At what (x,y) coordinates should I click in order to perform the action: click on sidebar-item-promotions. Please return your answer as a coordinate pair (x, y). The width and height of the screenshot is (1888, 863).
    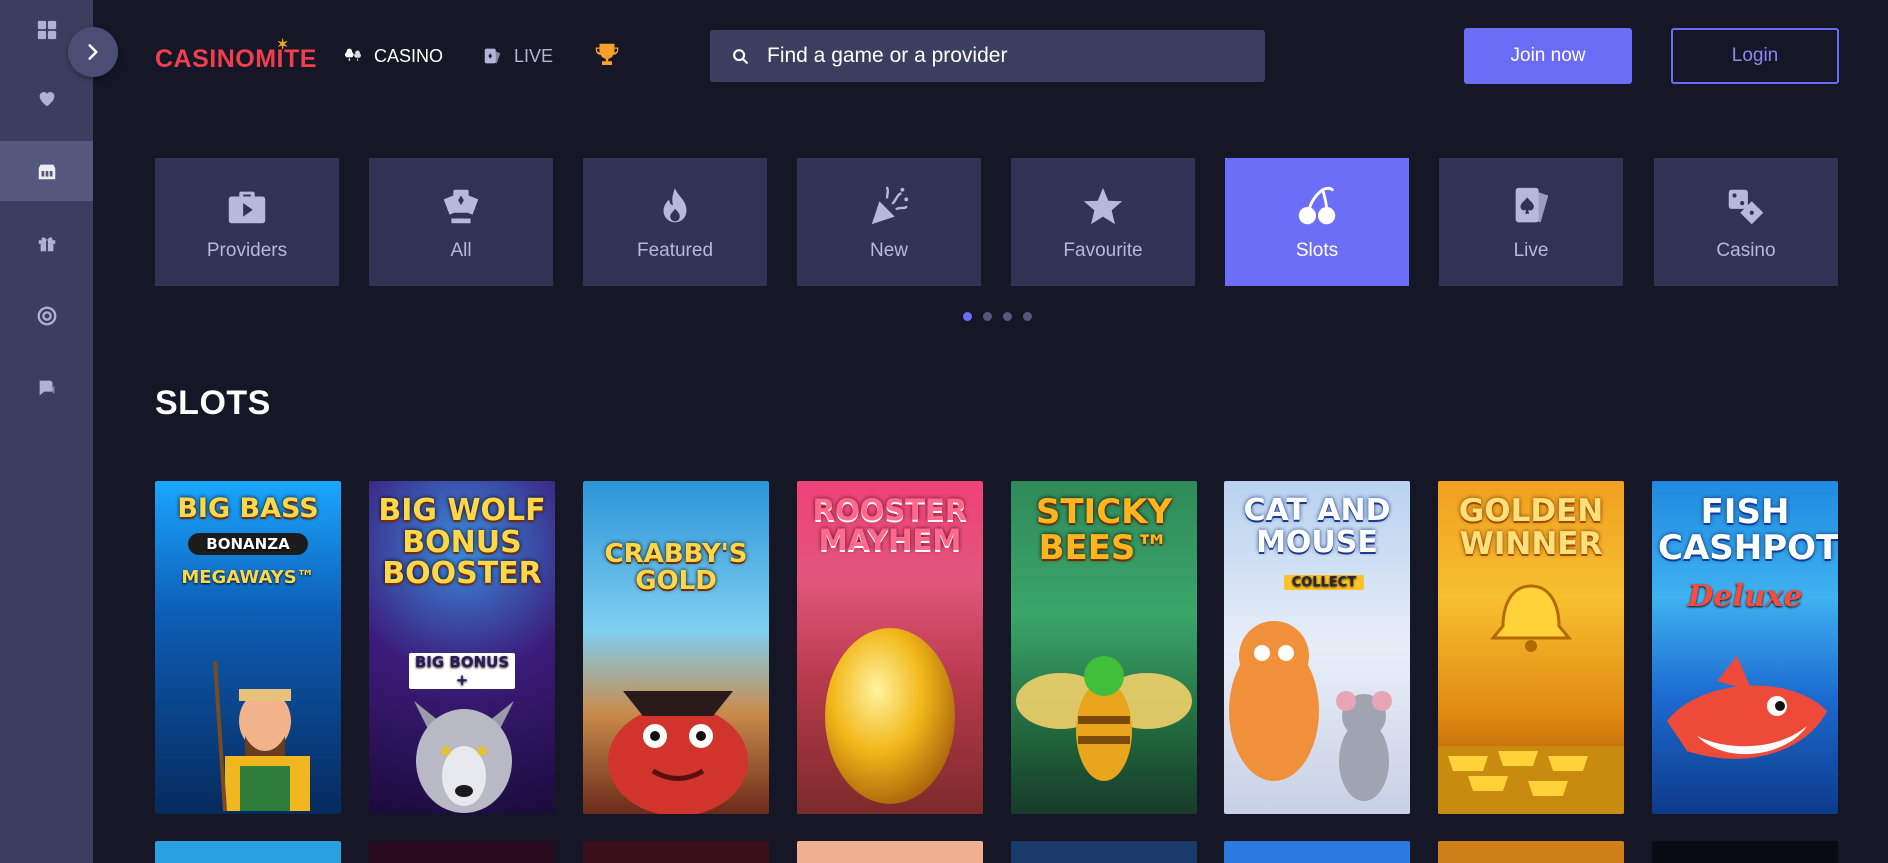
    Looking at the image, I should click on (46, 243).